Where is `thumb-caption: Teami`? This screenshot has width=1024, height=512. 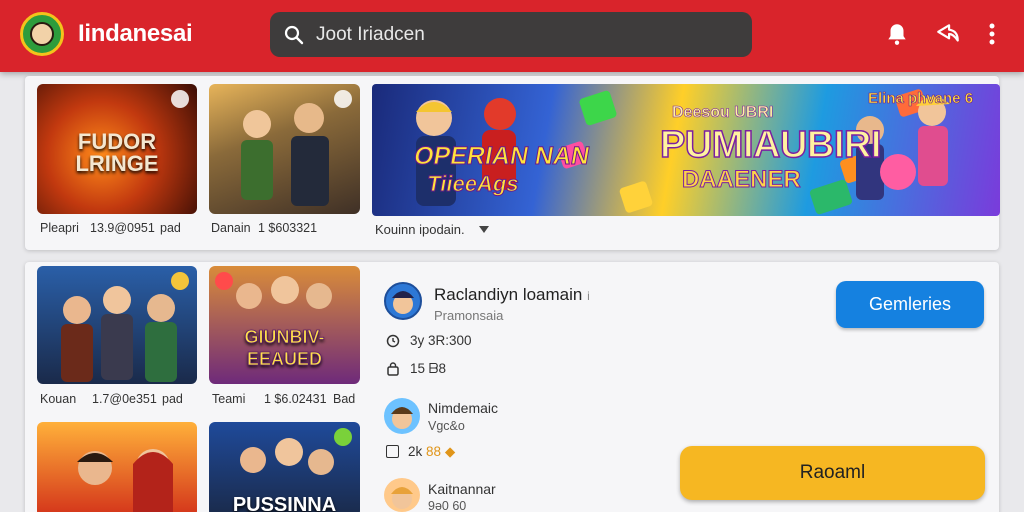 thumb-caption: Teami is located at coordinates (229, 399).